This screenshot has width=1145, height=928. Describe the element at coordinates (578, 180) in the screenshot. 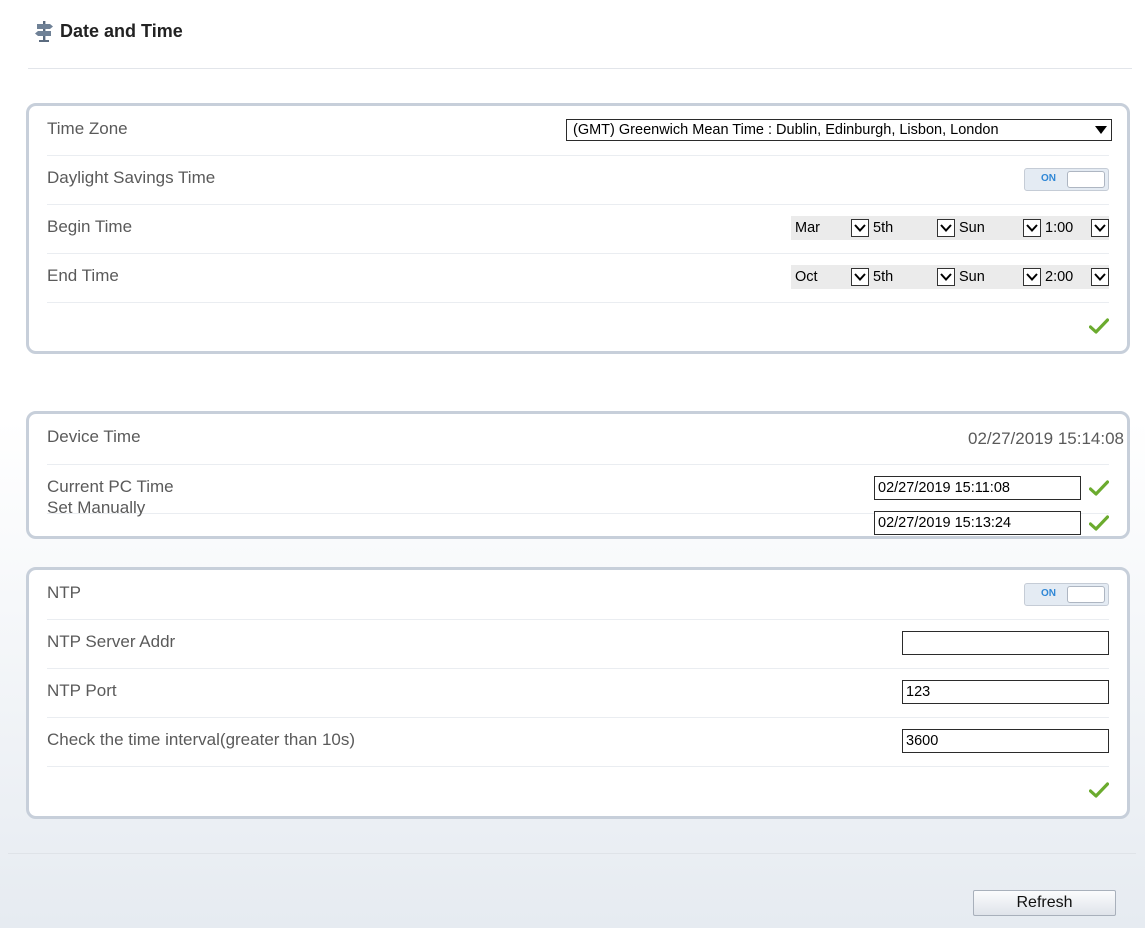

I see `daylight-savings-row: Daylight Savings Time ON` at that location.